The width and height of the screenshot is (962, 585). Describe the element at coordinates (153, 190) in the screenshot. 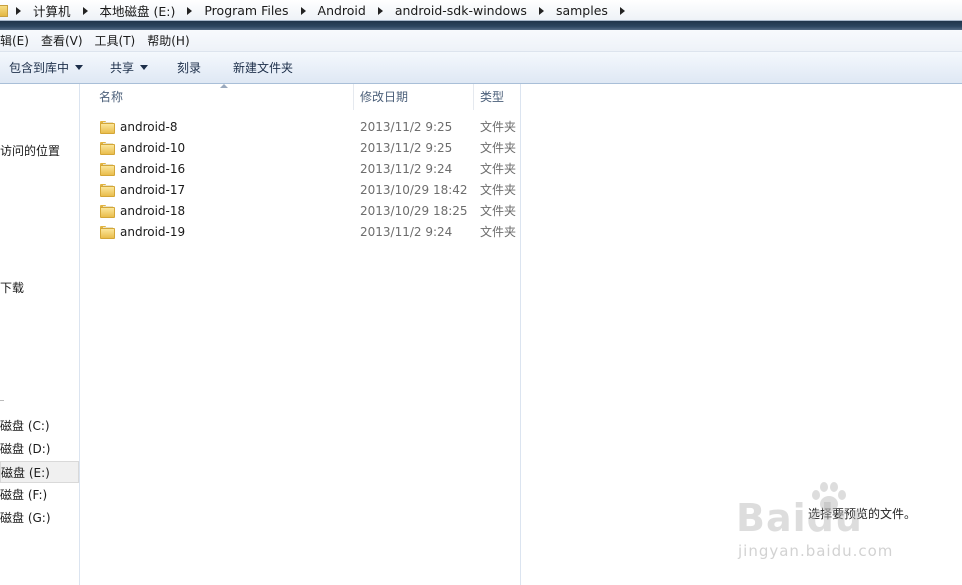

I see `file-name: android-17` at that location.